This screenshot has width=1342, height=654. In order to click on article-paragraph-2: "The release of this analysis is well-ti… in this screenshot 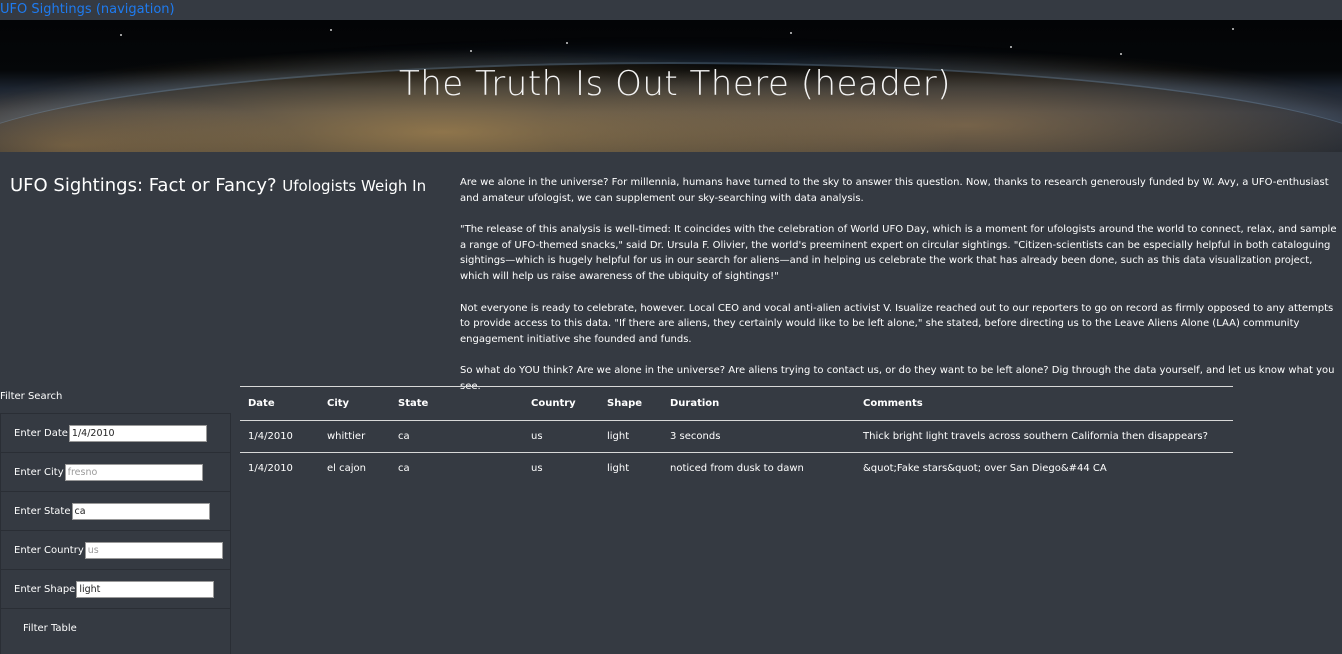, I will do `click(898, 253)`.